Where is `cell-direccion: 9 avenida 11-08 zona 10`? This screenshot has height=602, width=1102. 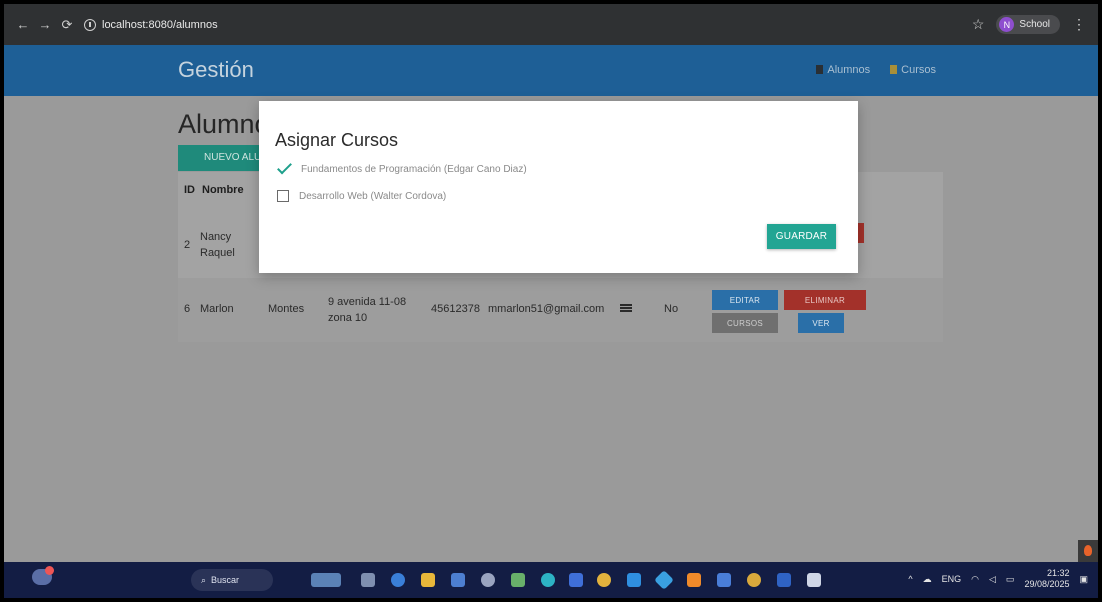 cell-direccion: 9 avenida 11-08 zona 10 is located at coordinates (367, 310).